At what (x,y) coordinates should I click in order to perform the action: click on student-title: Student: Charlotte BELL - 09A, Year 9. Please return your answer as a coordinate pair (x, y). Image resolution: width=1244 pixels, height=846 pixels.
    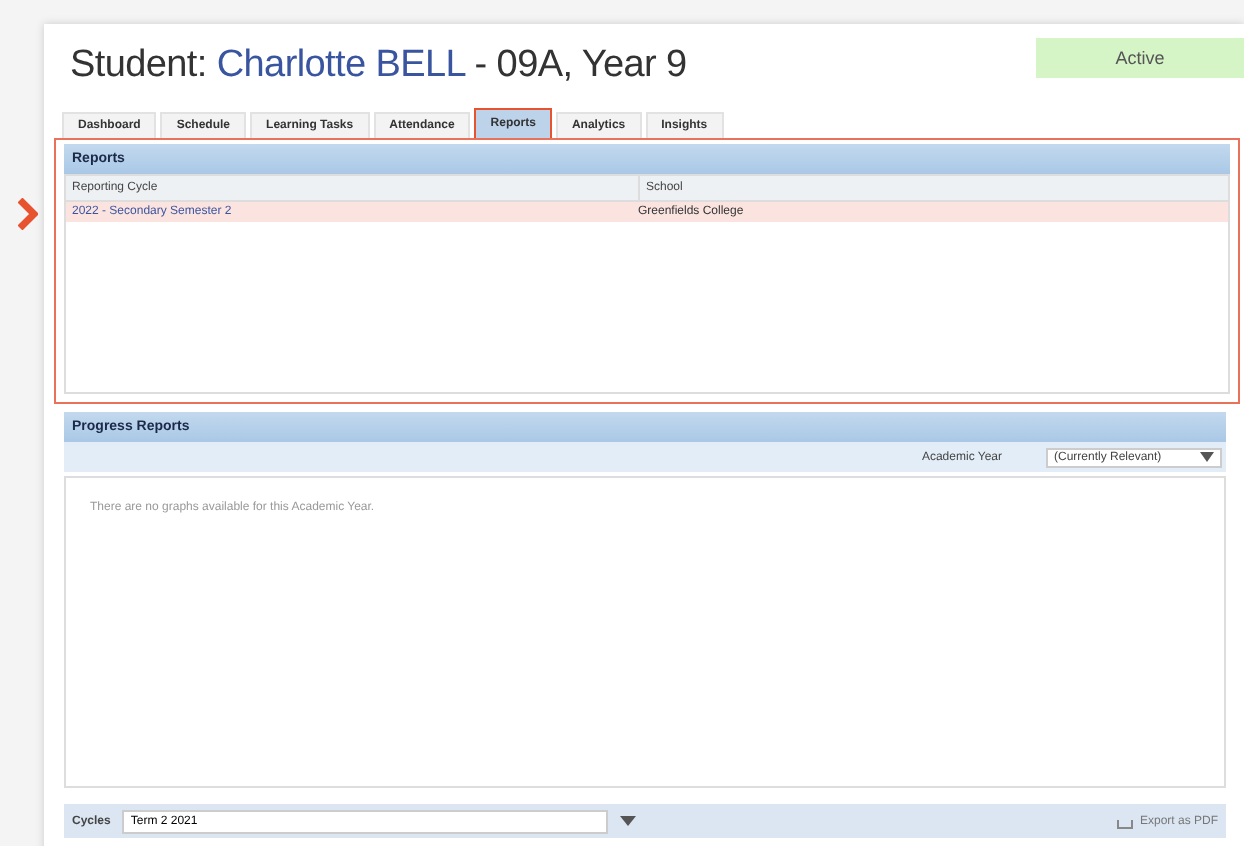
    Looking at the image, I should click on (378, 66).